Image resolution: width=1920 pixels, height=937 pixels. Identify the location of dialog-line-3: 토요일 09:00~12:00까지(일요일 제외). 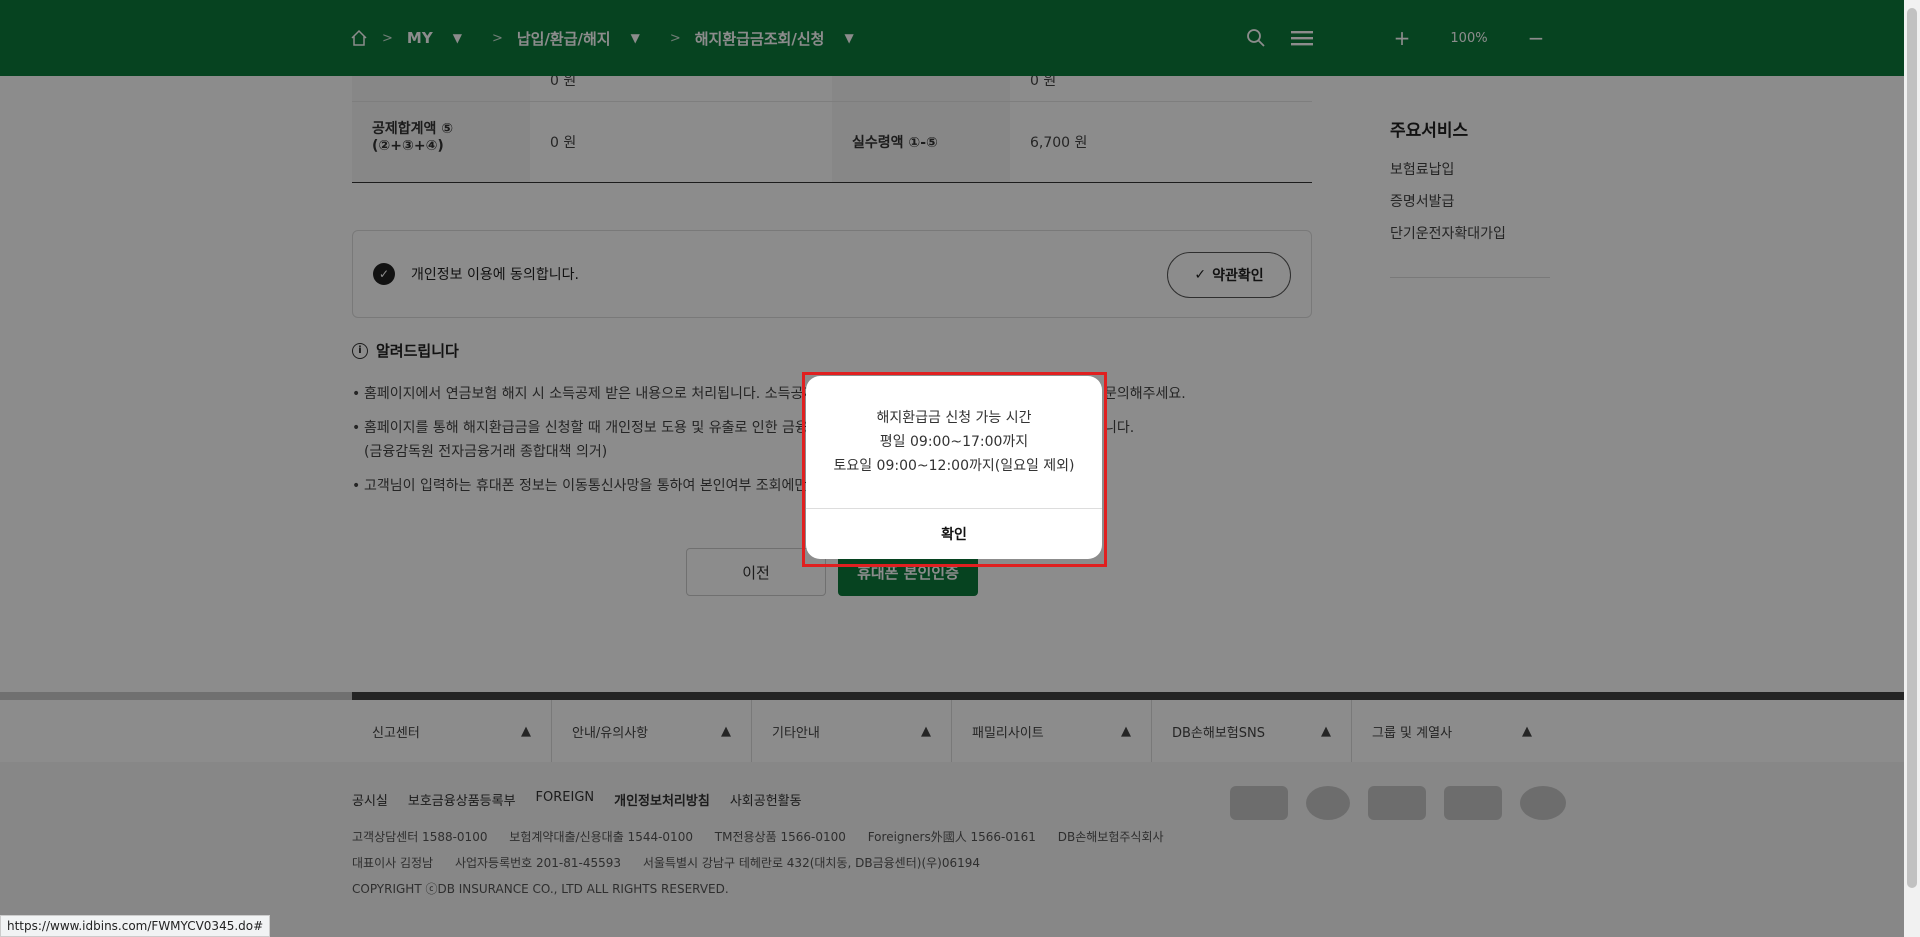
(954, 466).